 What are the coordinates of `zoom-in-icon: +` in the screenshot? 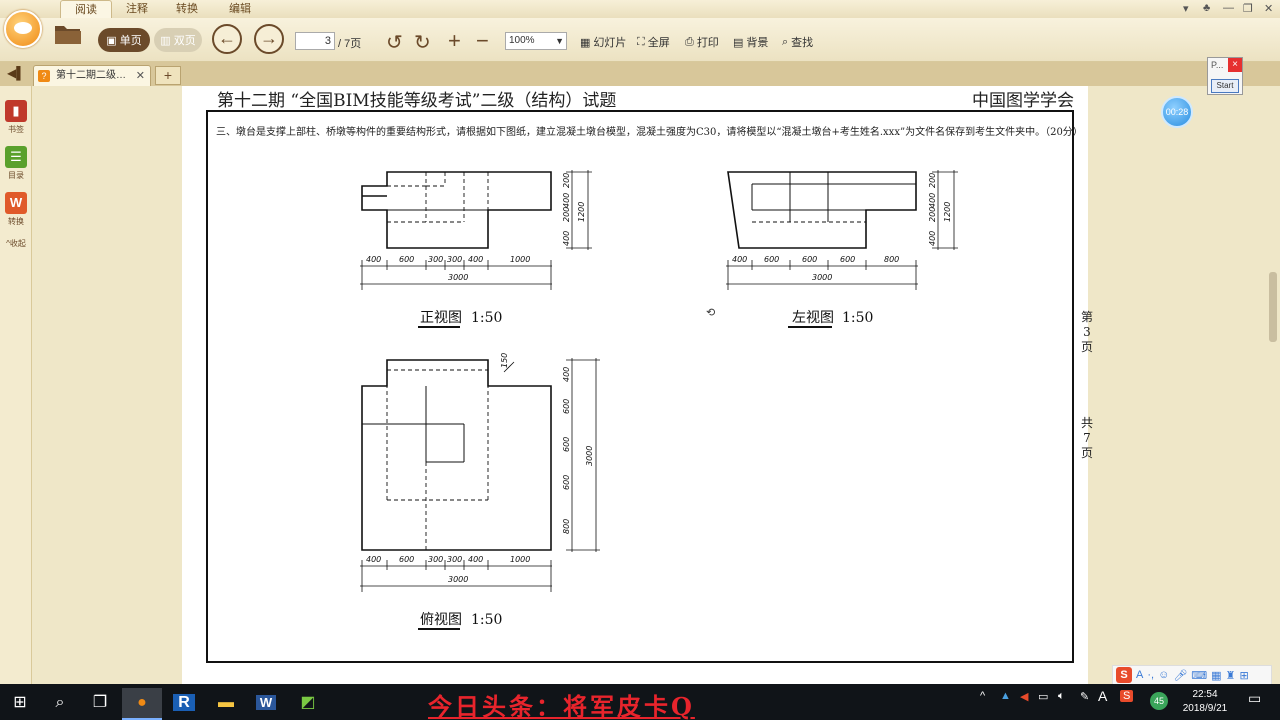 It's located at (454, 41).